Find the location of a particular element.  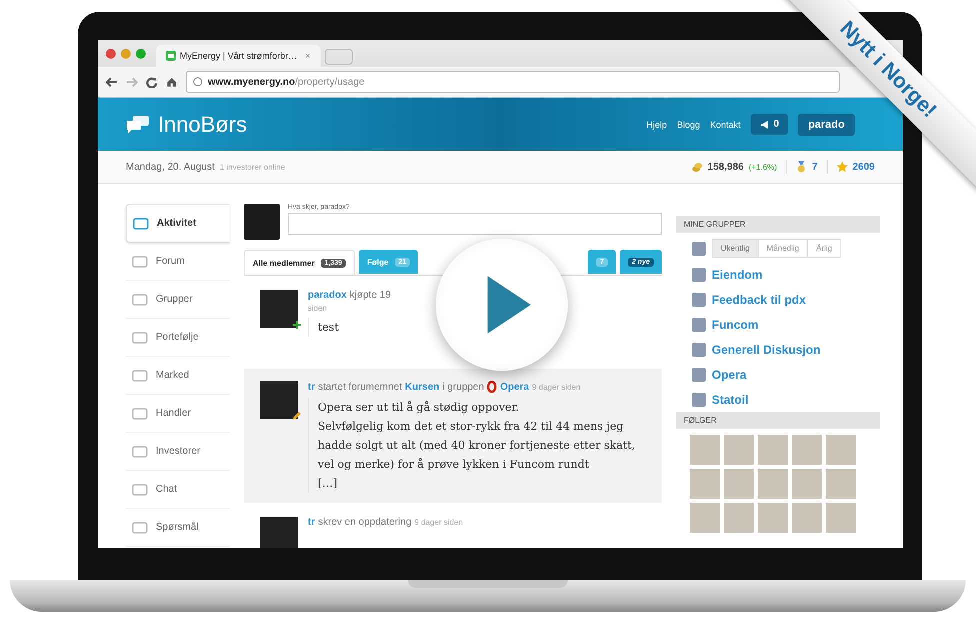

globe-icon is located at coordinates (198, 82).